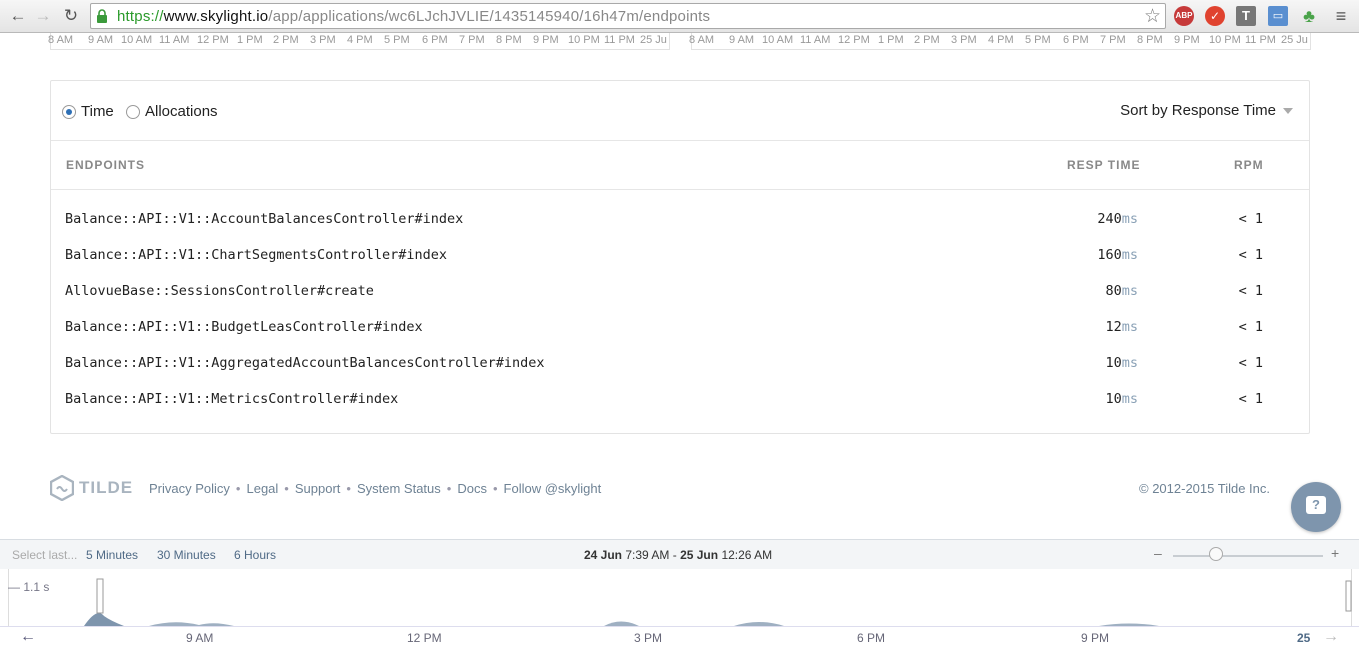 This screenshot has height=648, width=1359. What do you see at coordinates (1150, 40) in the screenshot?
I see `top-axis-label: 8 PM` at bounding box center [1150, 40].